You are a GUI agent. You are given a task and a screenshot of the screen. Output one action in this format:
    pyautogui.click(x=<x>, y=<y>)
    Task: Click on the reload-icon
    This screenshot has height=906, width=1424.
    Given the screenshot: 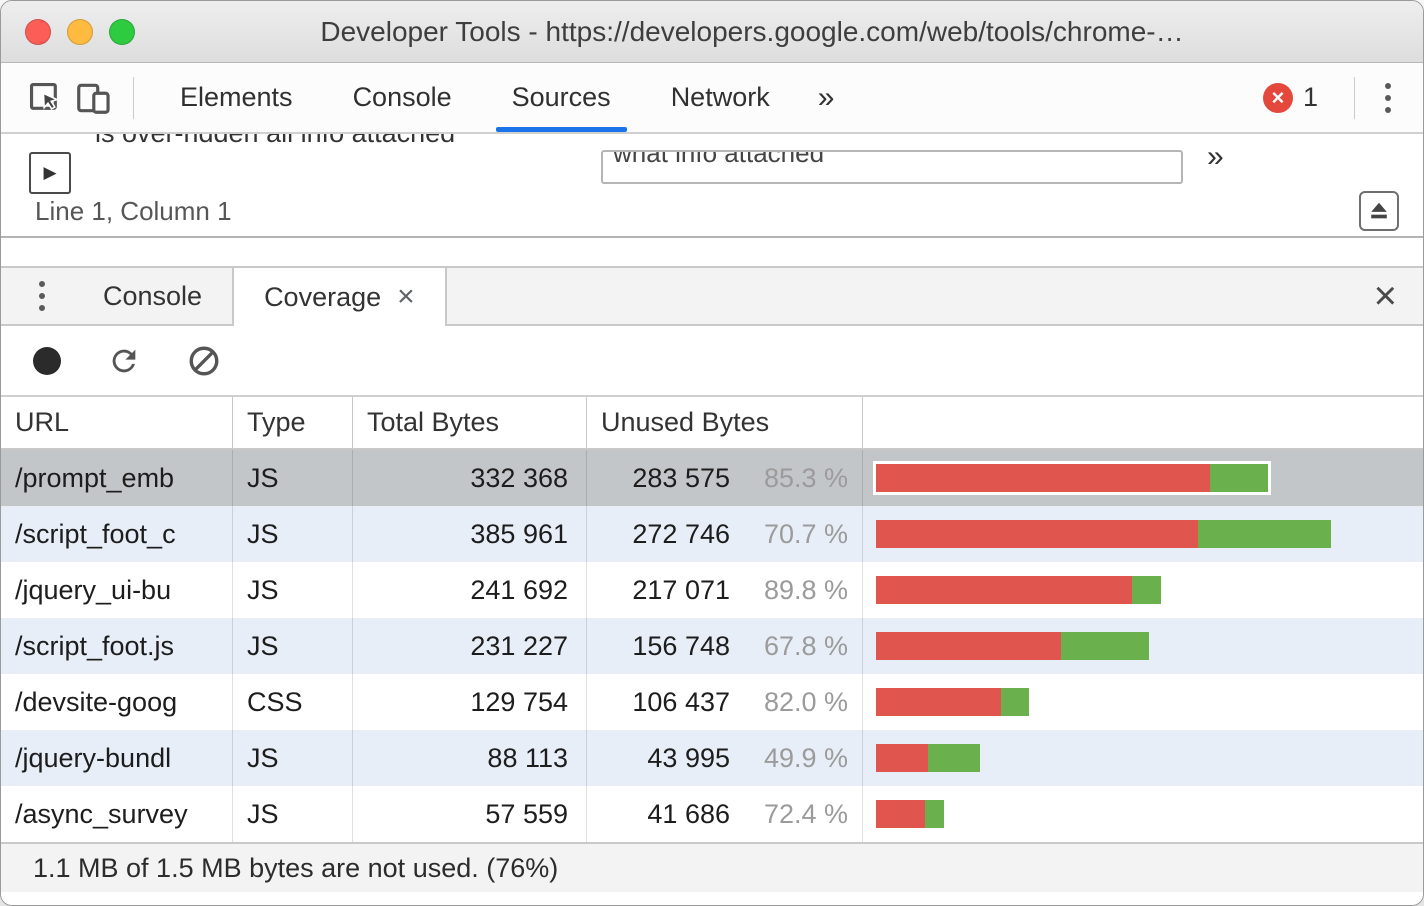 What is the action you would take?
    pyautogui.click(x=124, y=361)
    